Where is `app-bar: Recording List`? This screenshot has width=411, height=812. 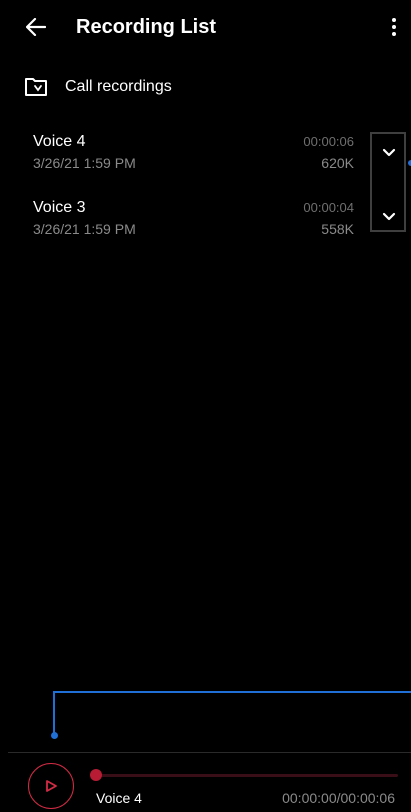 app-bar: Recording List is located at coordinates (209, 27).